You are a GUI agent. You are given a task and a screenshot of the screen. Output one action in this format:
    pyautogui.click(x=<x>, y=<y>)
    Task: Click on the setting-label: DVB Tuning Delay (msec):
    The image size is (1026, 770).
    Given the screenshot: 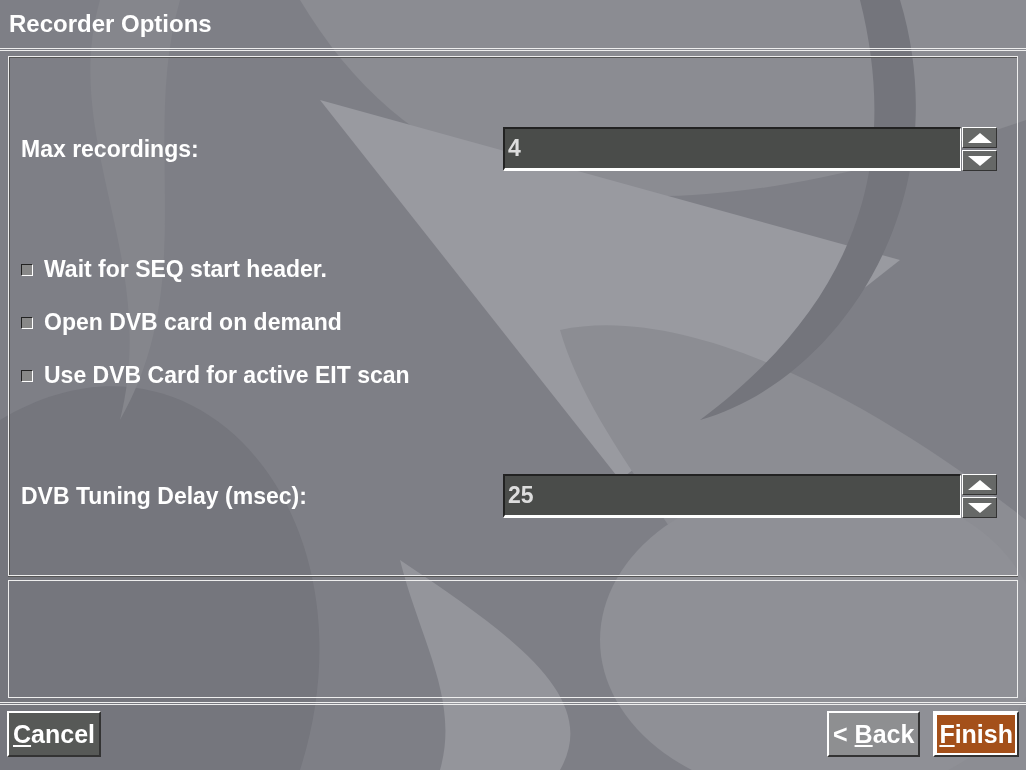 What is the action you would take?
    pyautogui.click(x=164, y=496)
    